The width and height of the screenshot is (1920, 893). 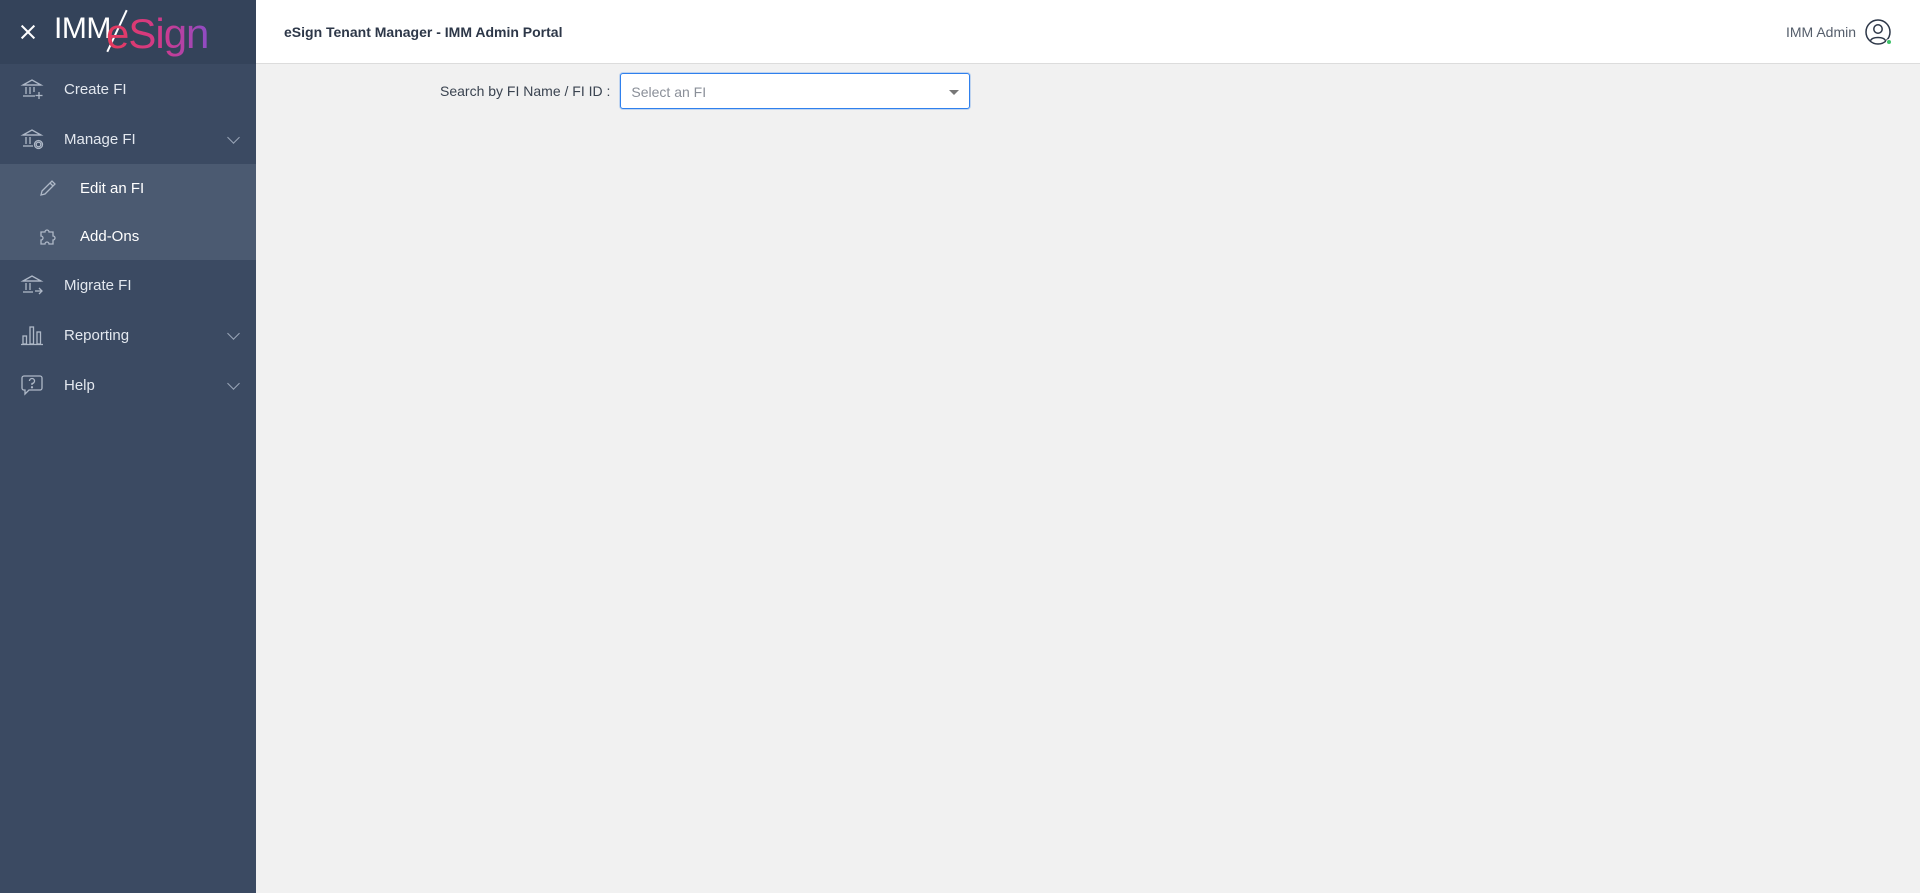 What do you see at coordinates (157, 33) in the screenshot?
I see `logo-brand: eSign` at bounding box center [157, 33].